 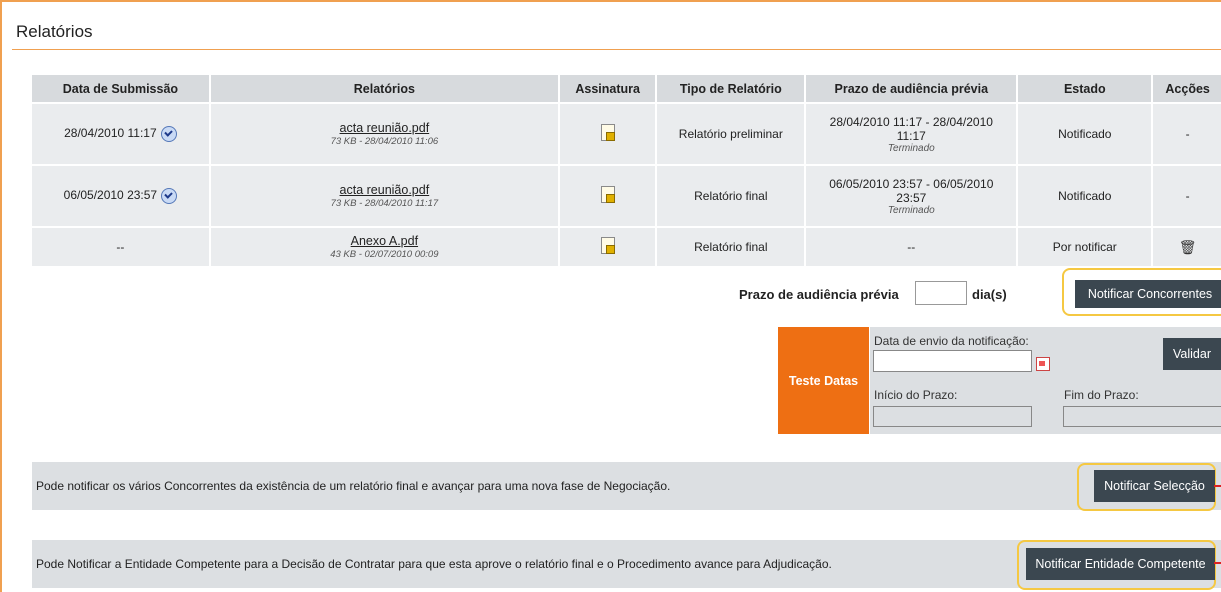 I want to click on trash-icon: 🗑, so click(x=1188, y=247).